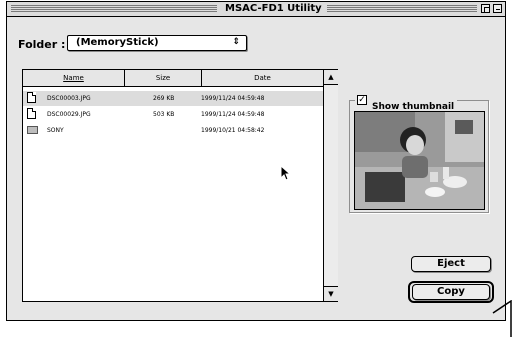 Image resolution: width=512 pixels, height=338 pixels. What do you see at coordinates (173, 130) in the screenshot?
I see `list-item: SONY 1999/10/21 04:58:42` at bounding box center [173, 130].